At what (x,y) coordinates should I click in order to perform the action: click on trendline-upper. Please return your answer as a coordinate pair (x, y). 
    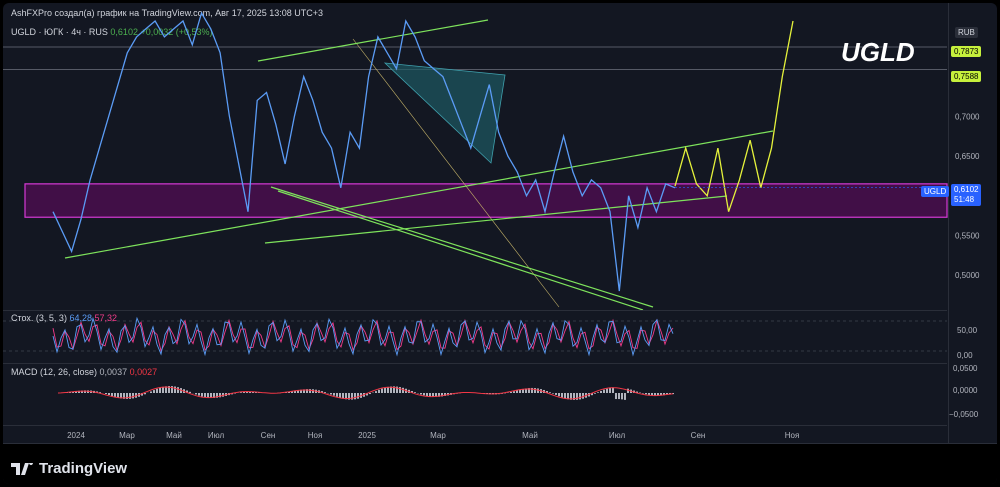
    Looking at the image, I should click on (373, 40).